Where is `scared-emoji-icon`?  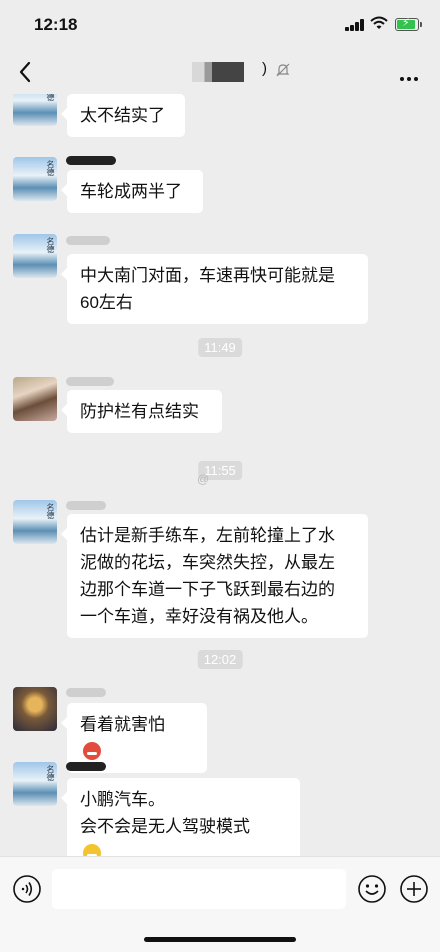 scared-emoji-icon is located at coordinates (92, 751).